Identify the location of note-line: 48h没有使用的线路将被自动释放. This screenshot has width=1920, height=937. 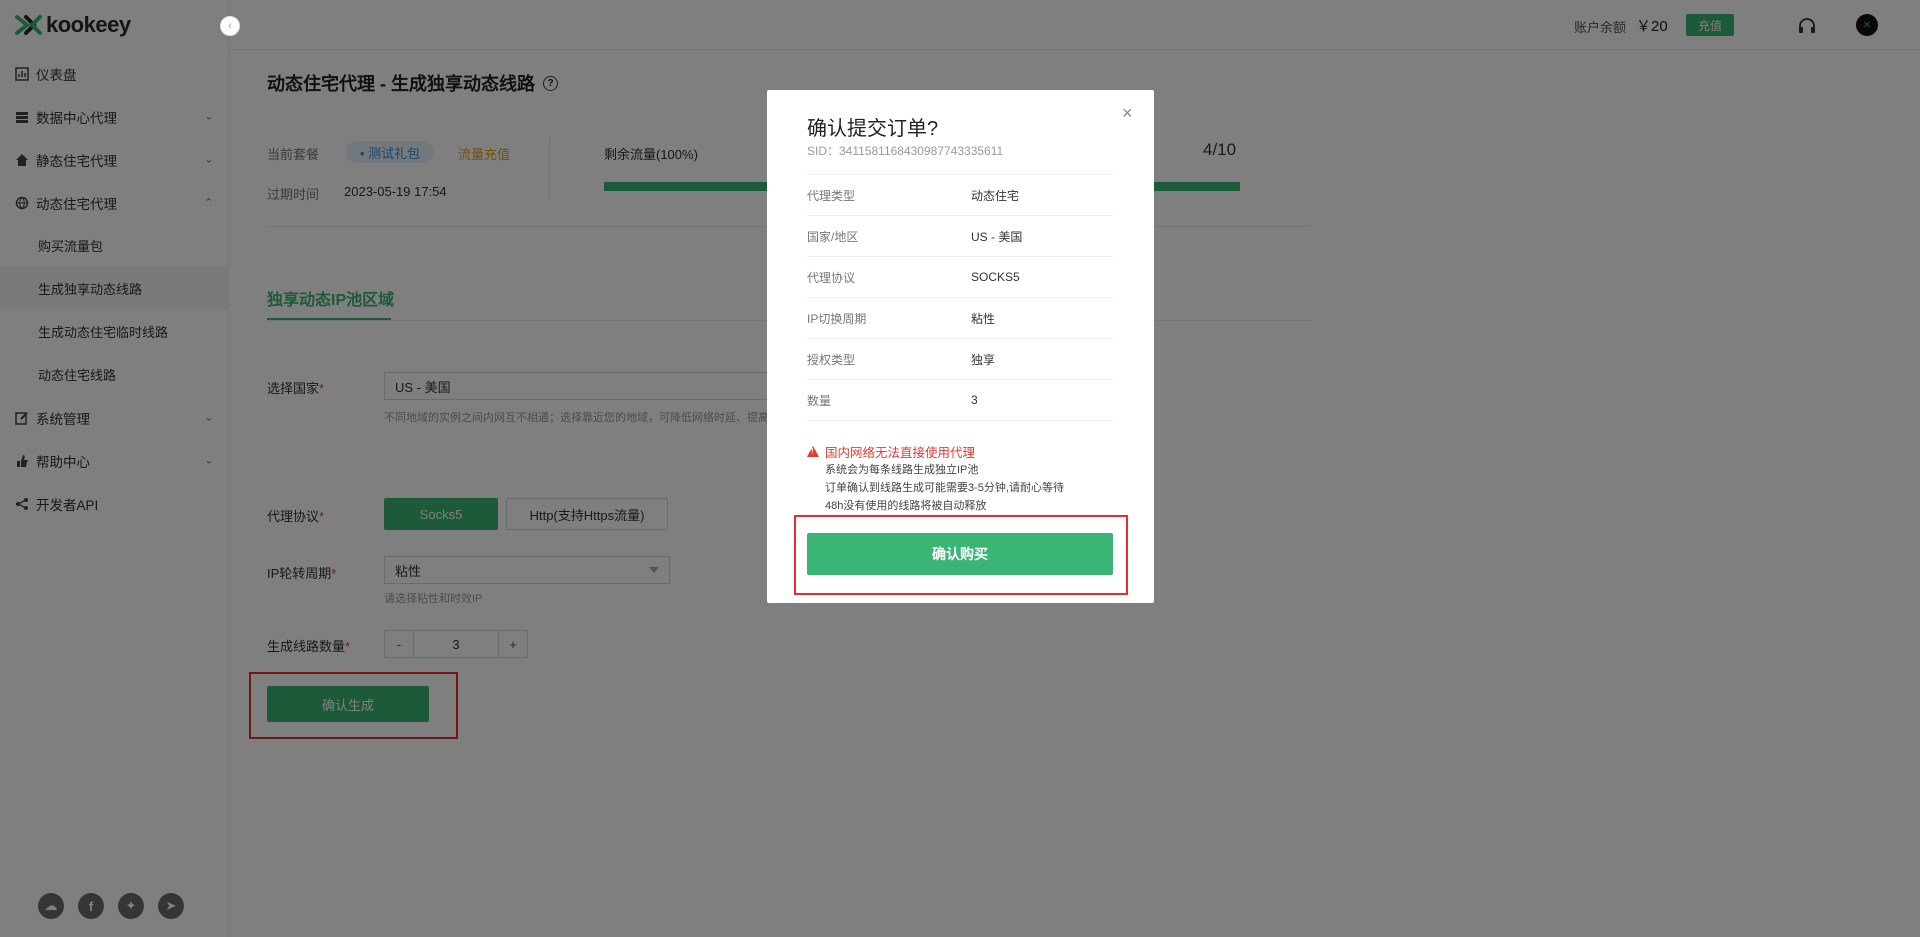
(906, 506).